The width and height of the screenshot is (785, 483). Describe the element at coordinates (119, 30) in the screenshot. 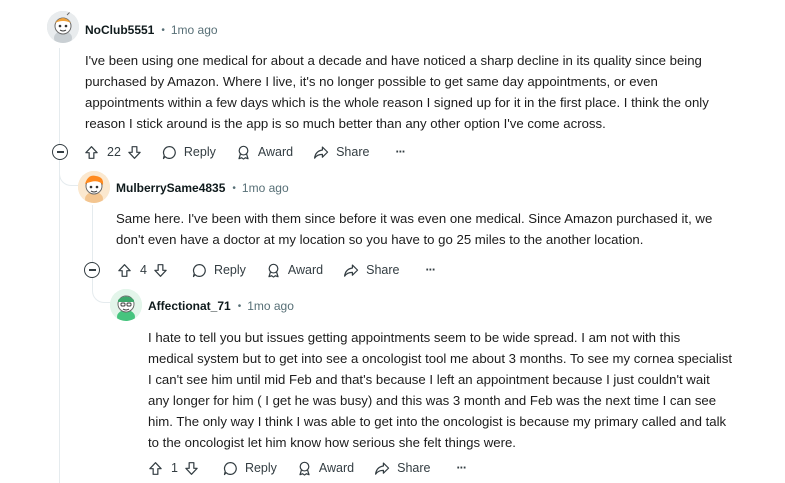

I see `username: NoClub5551` at that location.